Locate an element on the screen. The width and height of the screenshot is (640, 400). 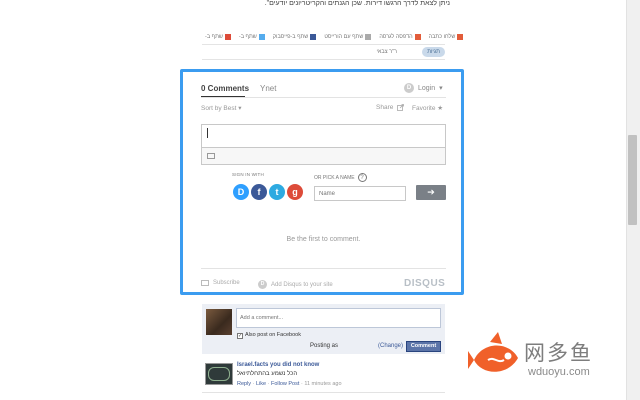
image-upload-icon is located at coordinates (211, 156).